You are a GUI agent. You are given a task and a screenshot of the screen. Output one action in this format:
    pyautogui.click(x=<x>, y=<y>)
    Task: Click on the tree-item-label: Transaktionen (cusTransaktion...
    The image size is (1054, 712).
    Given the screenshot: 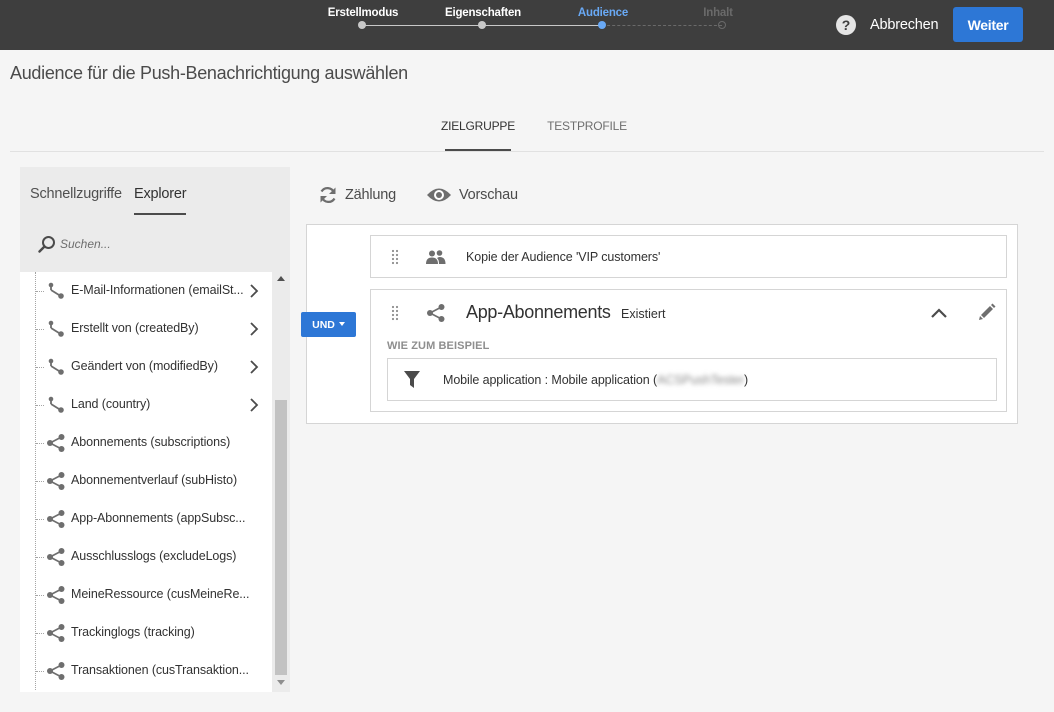 What is the action you would take?
    pyautogui.click(x=160, y=670)
    